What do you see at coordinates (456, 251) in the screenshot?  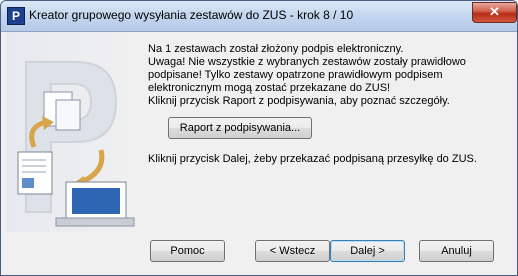 I see `cancel-button: Anuluj` at bounding box center [456, 251].